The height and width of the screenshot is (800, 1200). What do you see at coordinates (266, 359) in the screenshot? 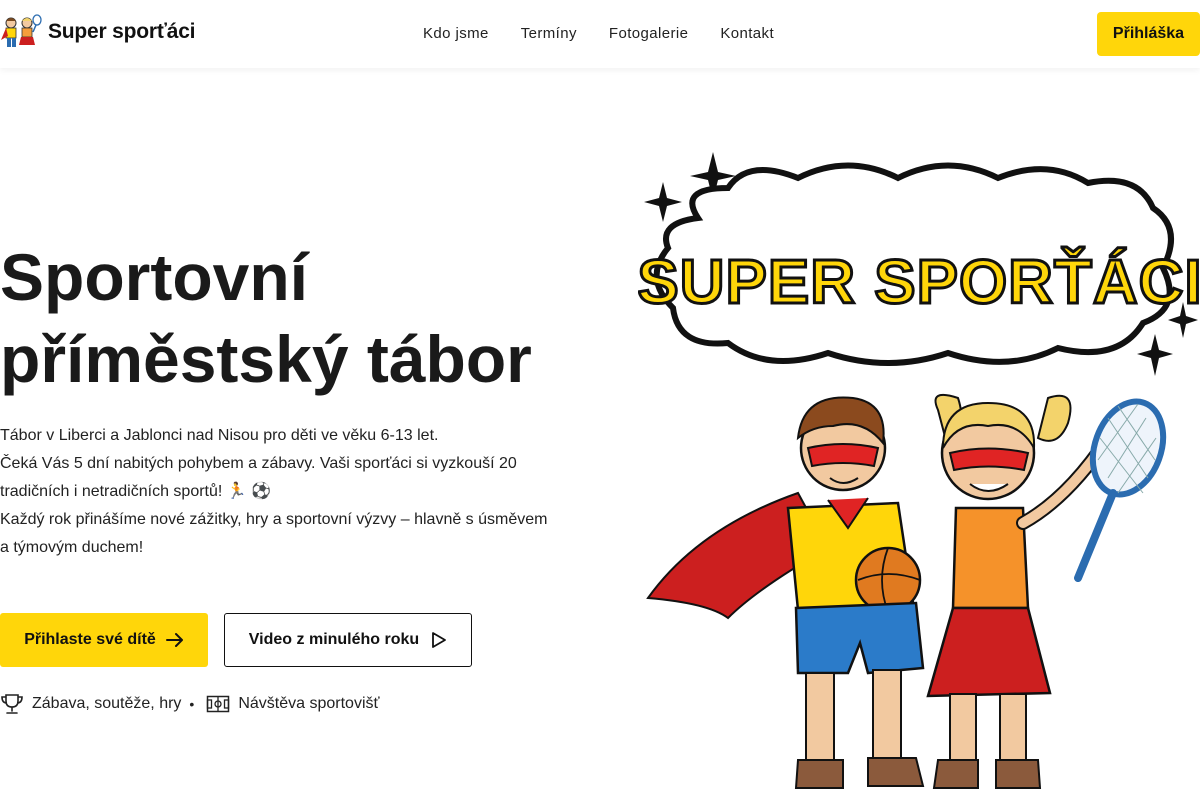
I see `hero-title-line2: příměstský tábor` at bounding box center [266, 359].